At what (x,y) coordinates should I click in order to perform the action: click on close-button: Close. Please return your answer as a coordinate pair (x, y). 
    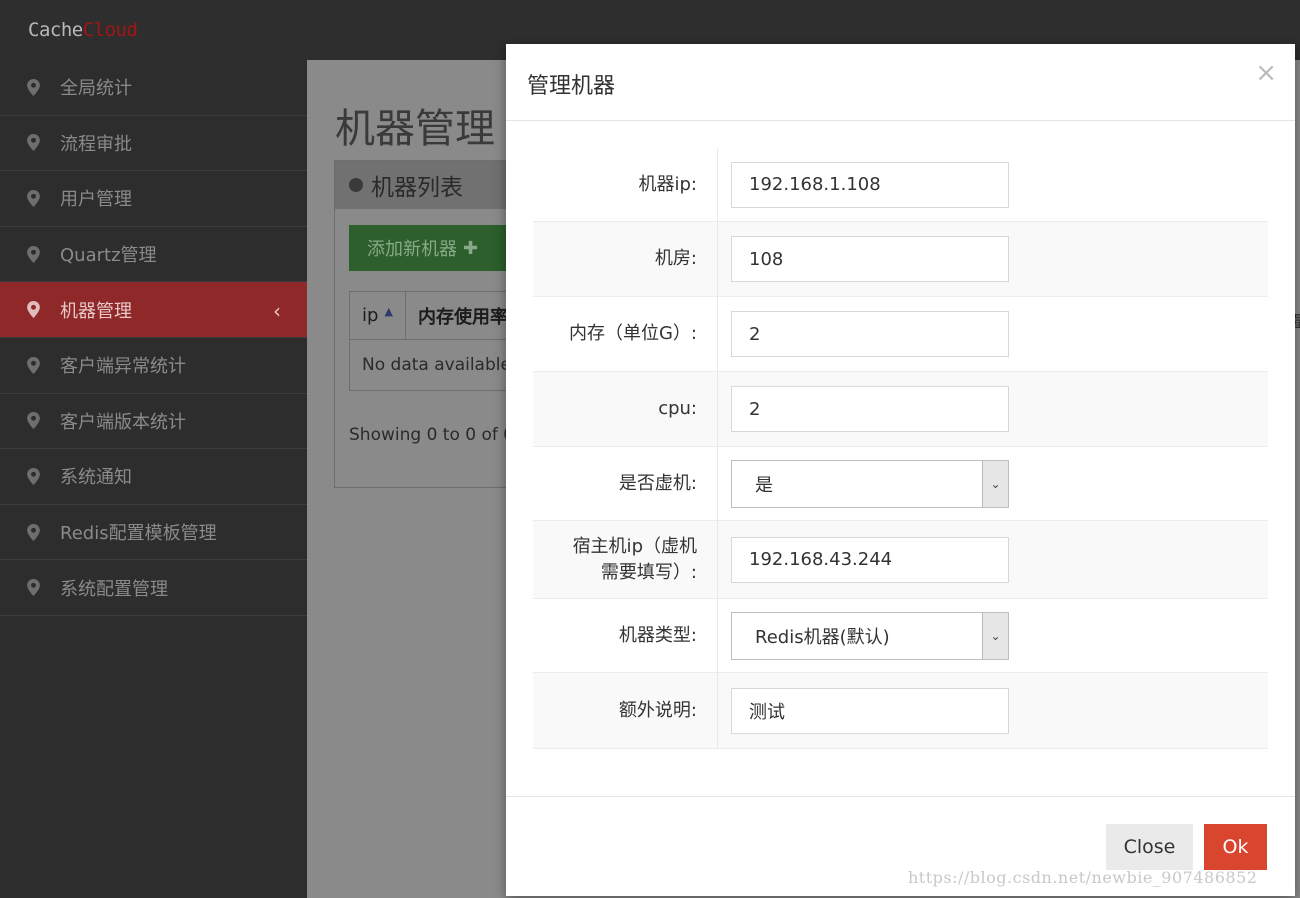
    Looking at the image, I should click on (1149, 847).